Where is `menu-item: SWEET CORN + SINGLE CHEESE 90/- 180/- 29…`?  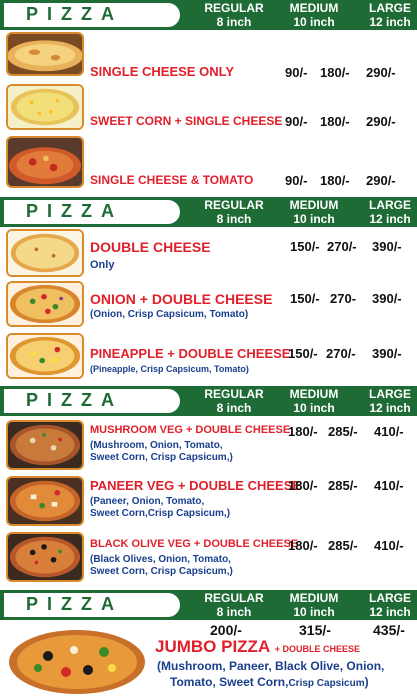
menu-item: SWEET CORN + SINGLE CHEESE 90/- 180/- 29… is located at coordinates (208, 108).